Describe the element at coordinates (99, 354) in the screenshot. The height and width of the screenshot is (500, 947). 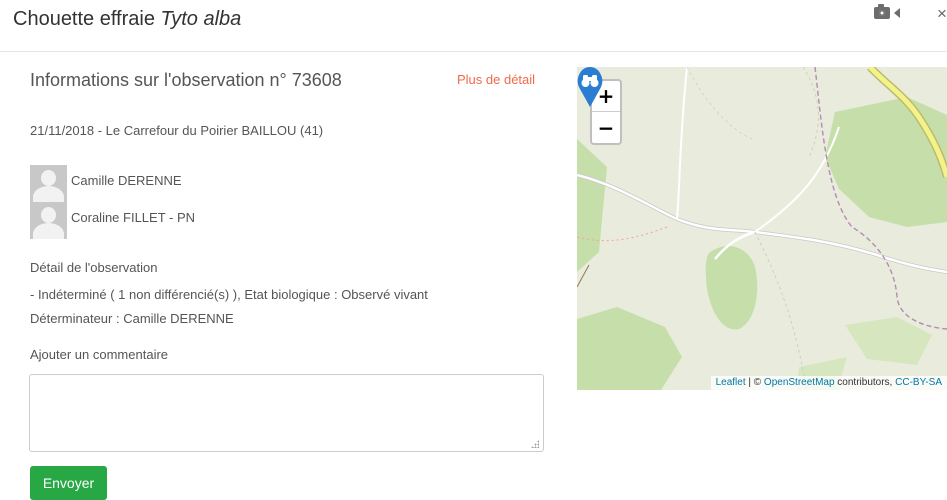
I see `comment-label: Ajouter un commentaire` at that location.